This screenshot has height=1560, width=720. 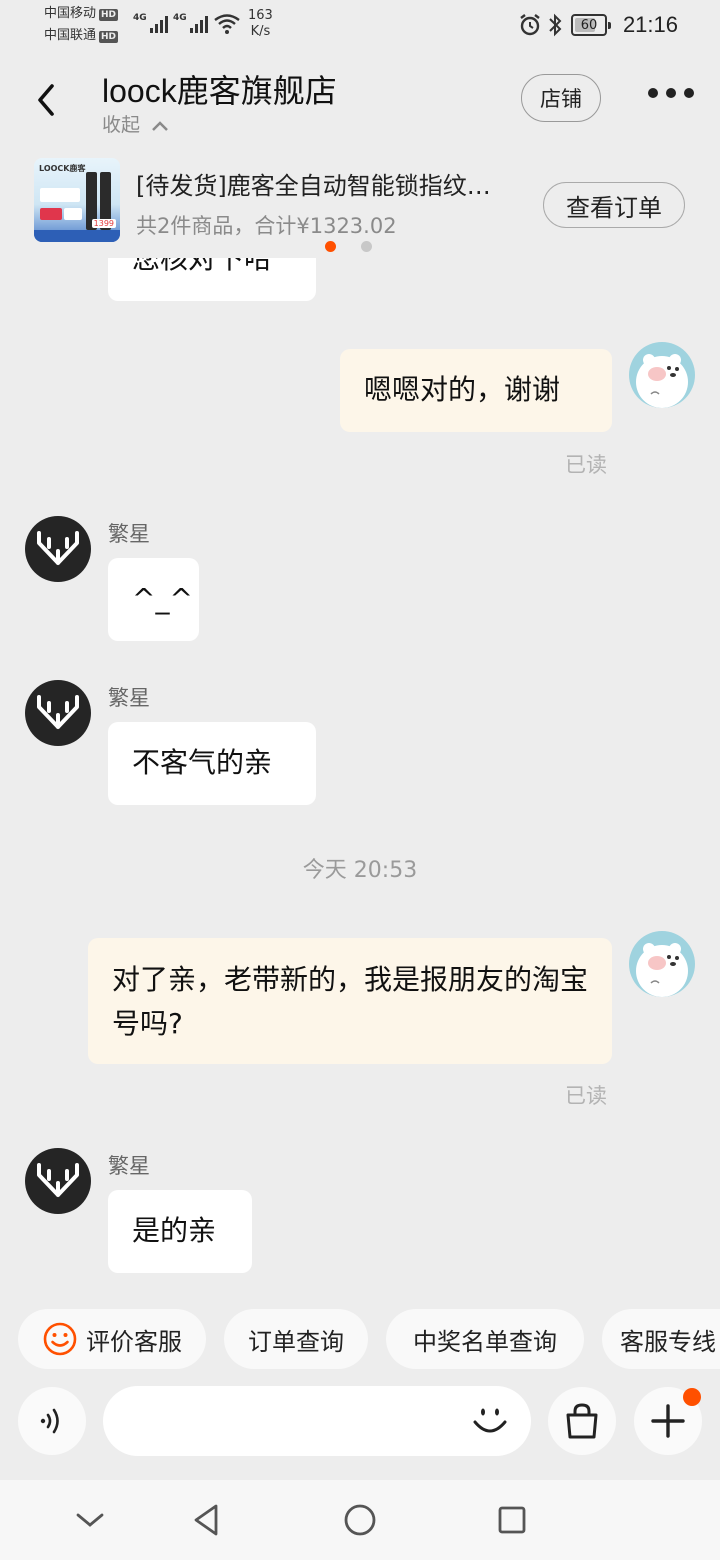 What do you see at coordinates (266, 226) in the screenshot?
I see `order-summary: 共2件商品，合计¥1323.02` at bounding box center [266, 226].